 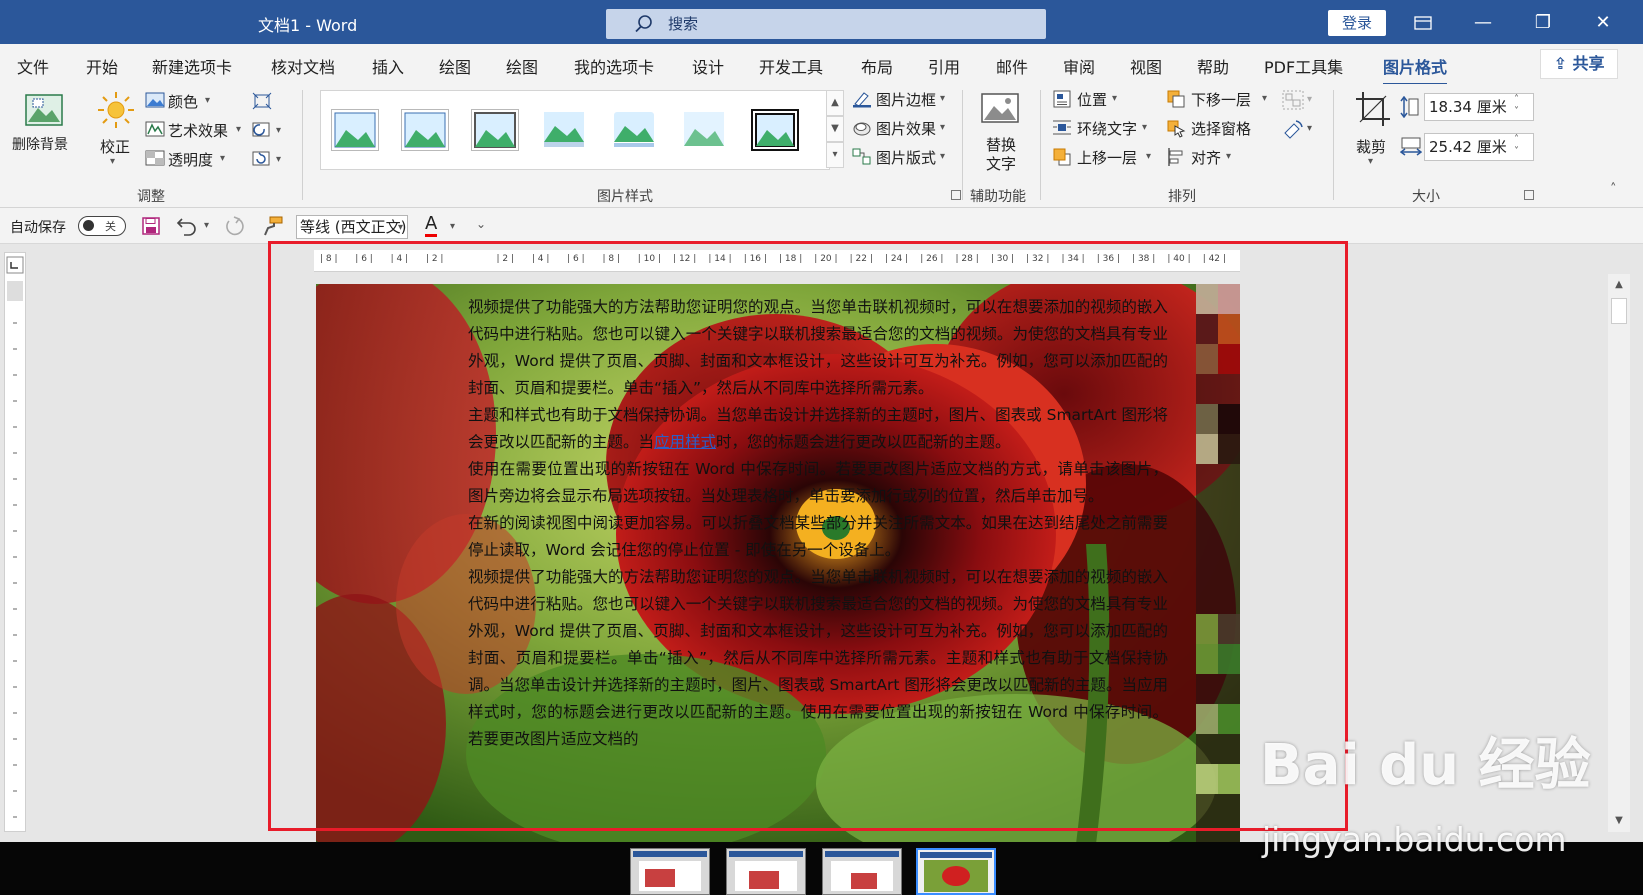 What do you see at coordinates (1543, 23) in the screenshot?
I see `restore-button: ❐` at bounding box center [1543, 23].